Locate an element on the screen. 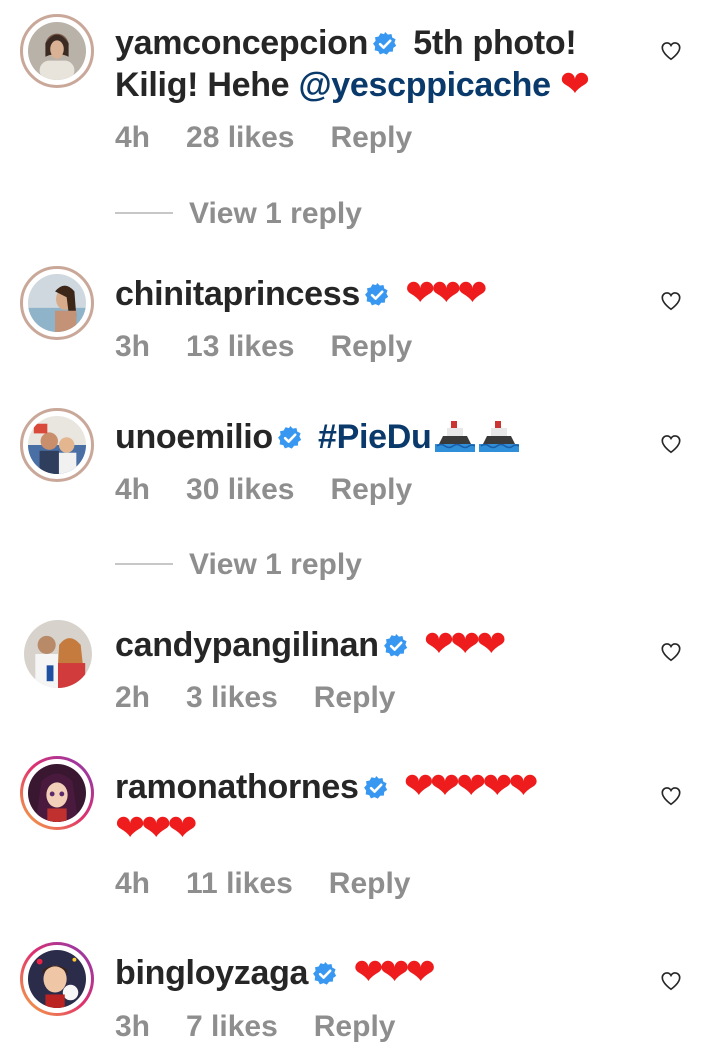  username: candypangilinan is located at coordinates (247, 645).